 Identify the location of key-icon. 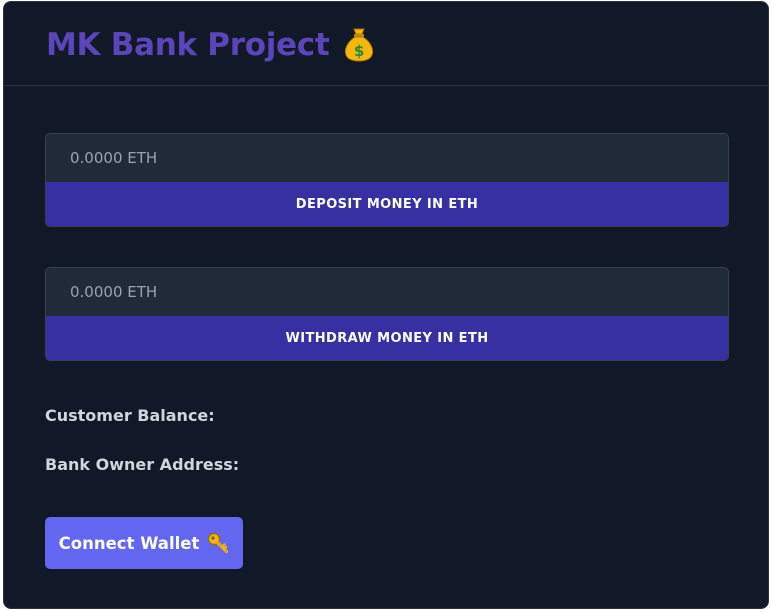
(218, 543).